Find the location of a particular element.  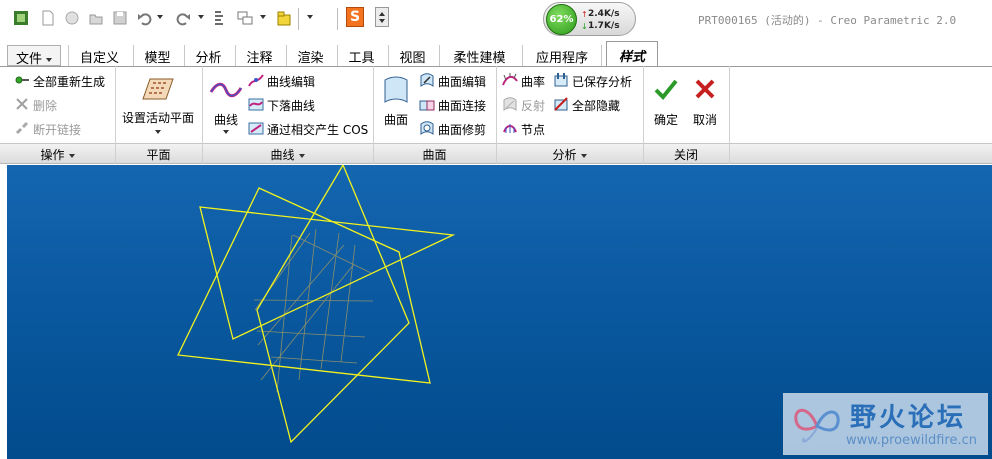

group-operations-text: 操作 is located at coordinates (52, 155).